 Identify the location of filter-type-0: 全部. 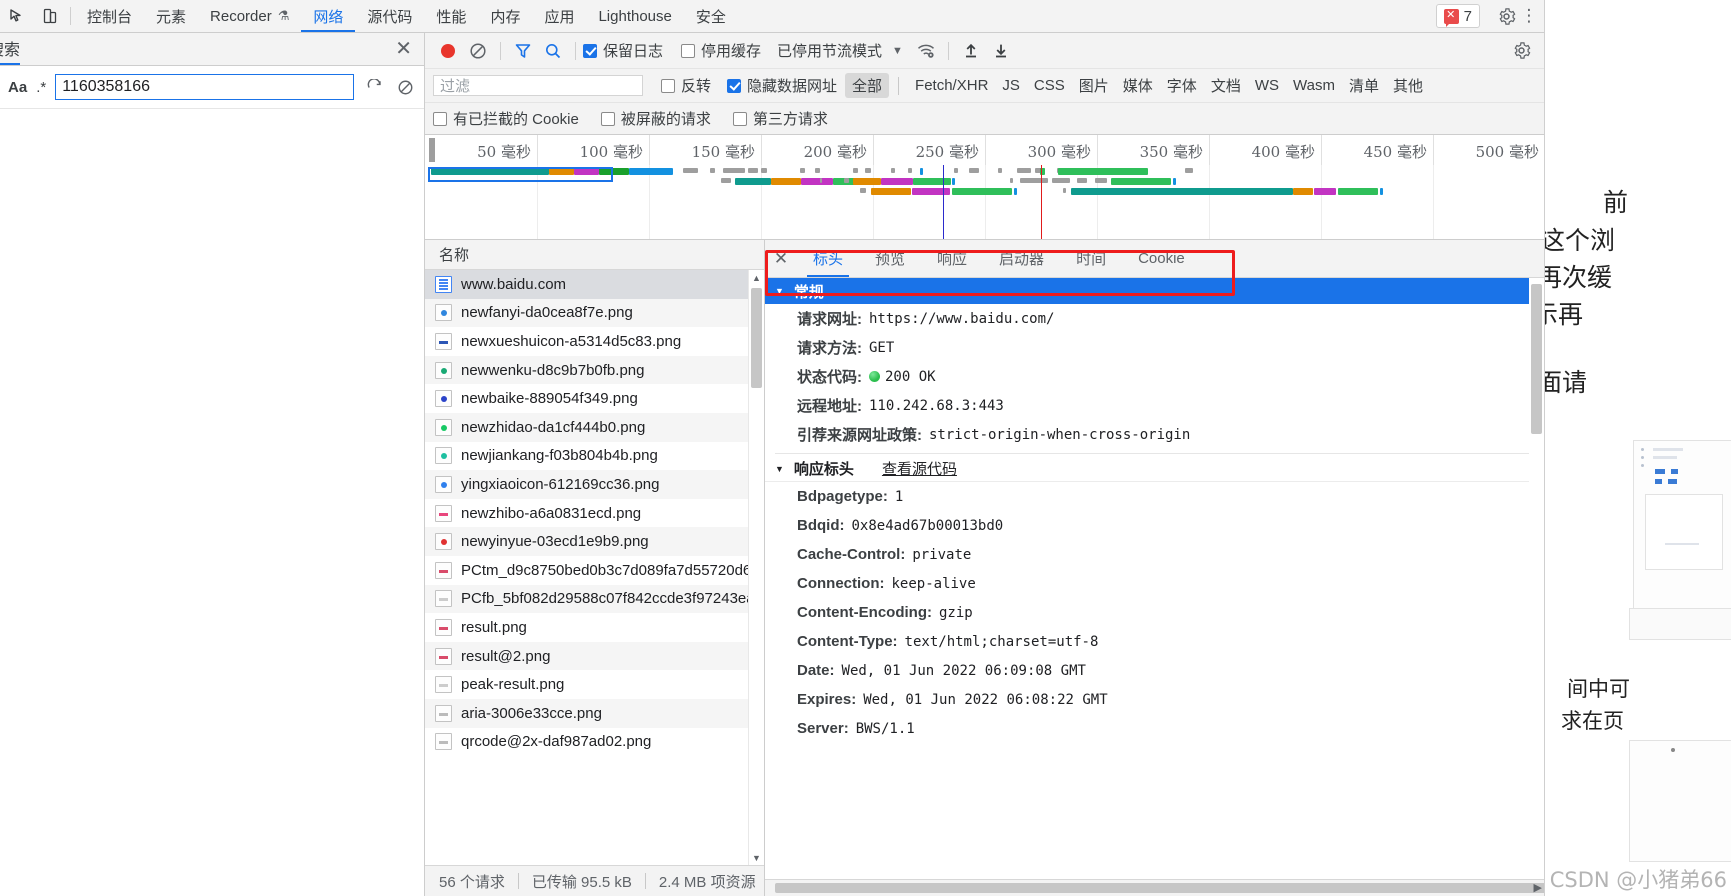
(867, 85).